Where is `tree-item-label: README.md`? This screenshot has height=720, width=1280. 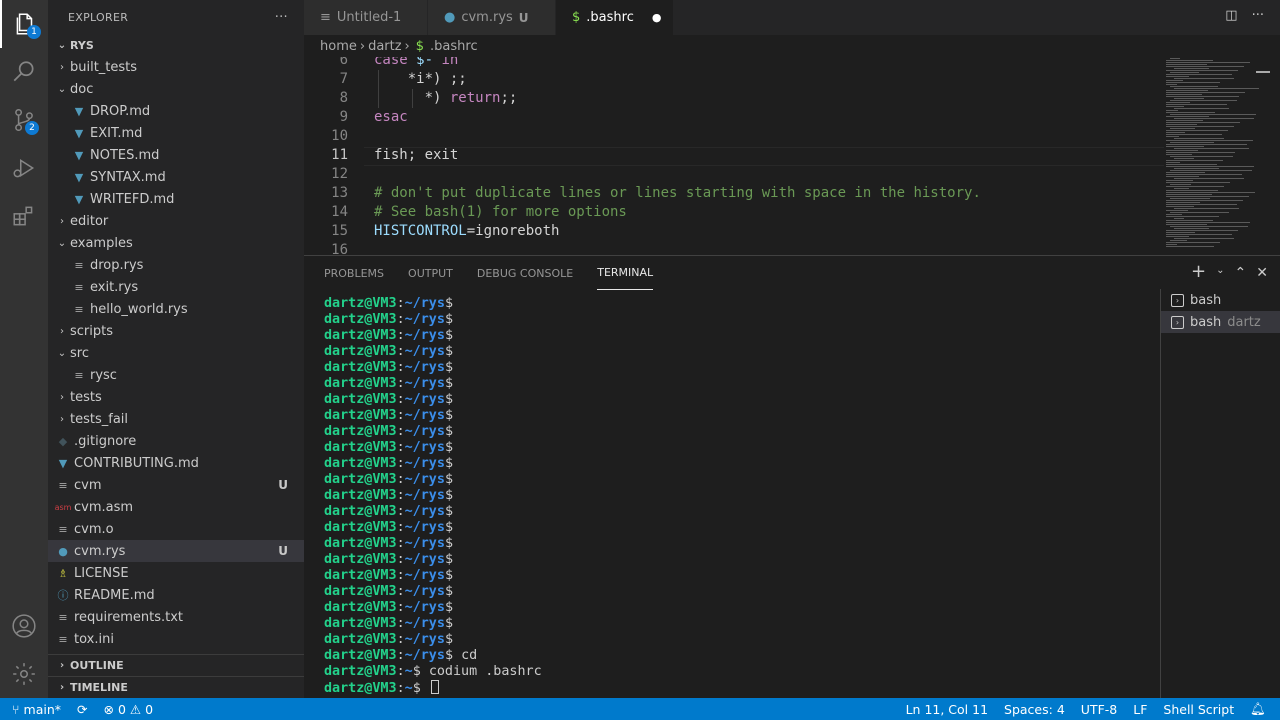
tree-item-label: README.md is located at coordinates (114, 595).